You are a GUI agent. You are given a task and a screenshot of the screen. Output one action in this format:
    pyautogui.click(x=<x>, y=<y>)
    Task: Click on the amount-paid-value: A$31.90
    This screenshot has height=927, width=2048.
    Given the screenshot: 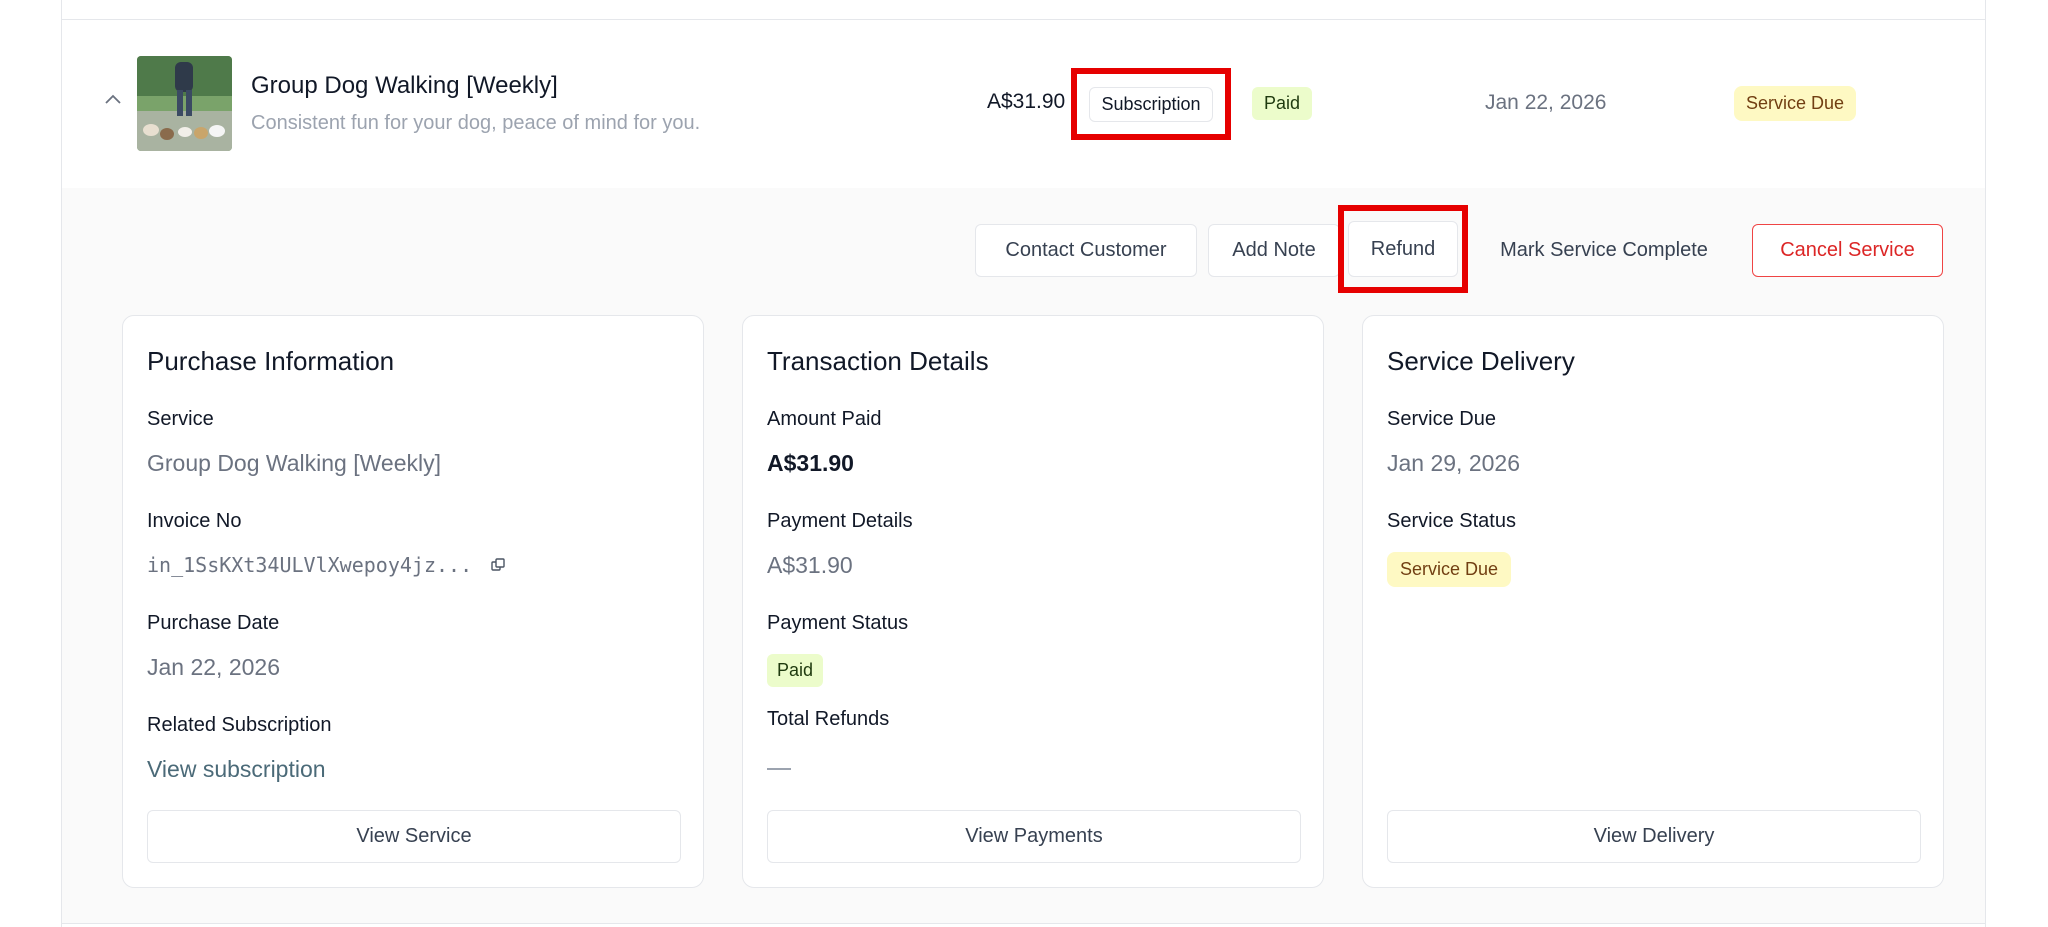 What is the action you would take?
    pyautogui.click(x=810, y=463)
    